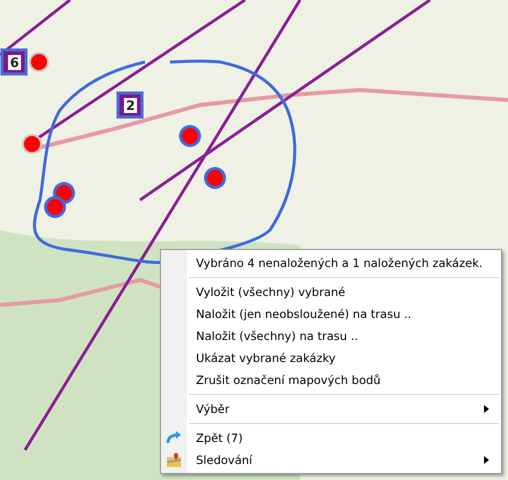  I want to click on menu-item: Naložit (všechny) na trasu .., so click(331, 336).